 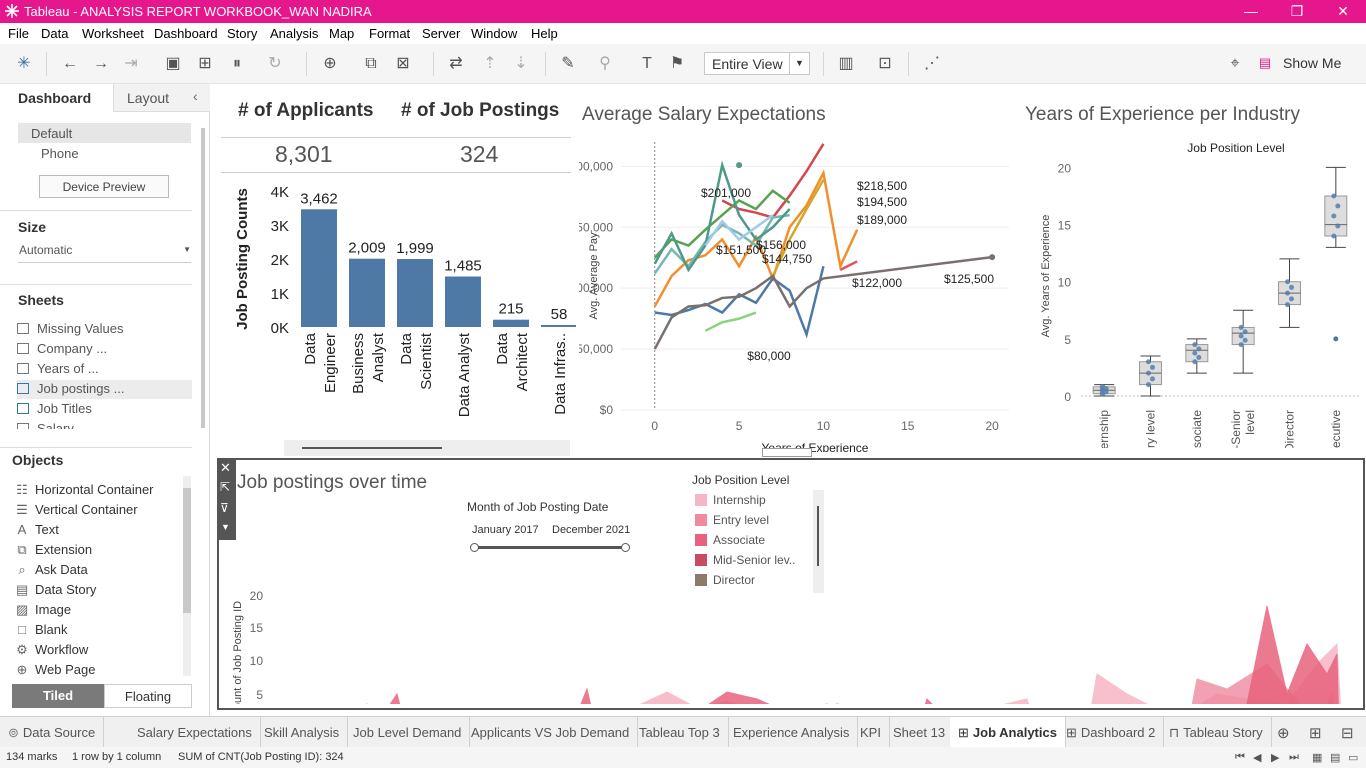 I want to click on tab-job-analytics: ⊞ Job Analytics, so click(x=1008, y=732).